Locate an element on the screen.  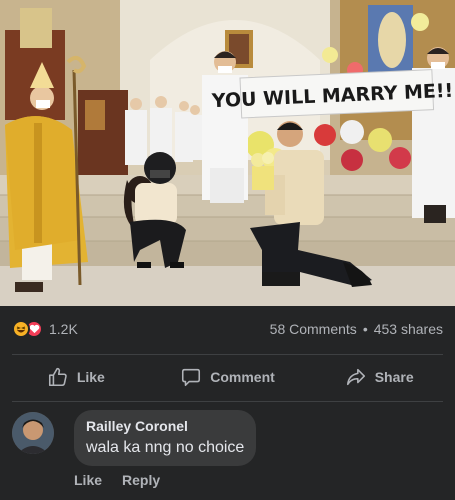
comment-bubble: Railley Coronel wala ka nng no choice is located at coordinates (165, 438).